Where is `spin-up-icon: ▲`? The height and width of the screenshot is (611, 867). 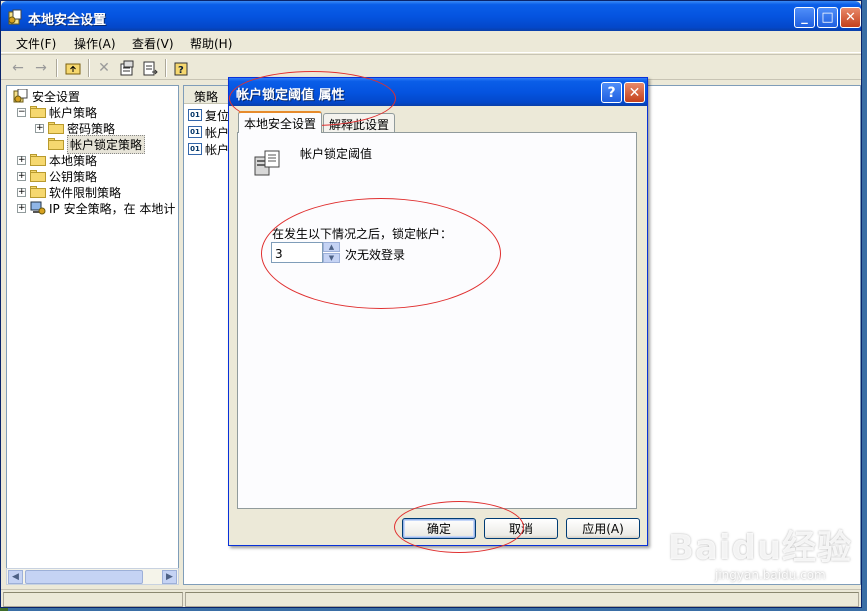 spin-up-icon: ▲ is located at coordinates (331, 247).